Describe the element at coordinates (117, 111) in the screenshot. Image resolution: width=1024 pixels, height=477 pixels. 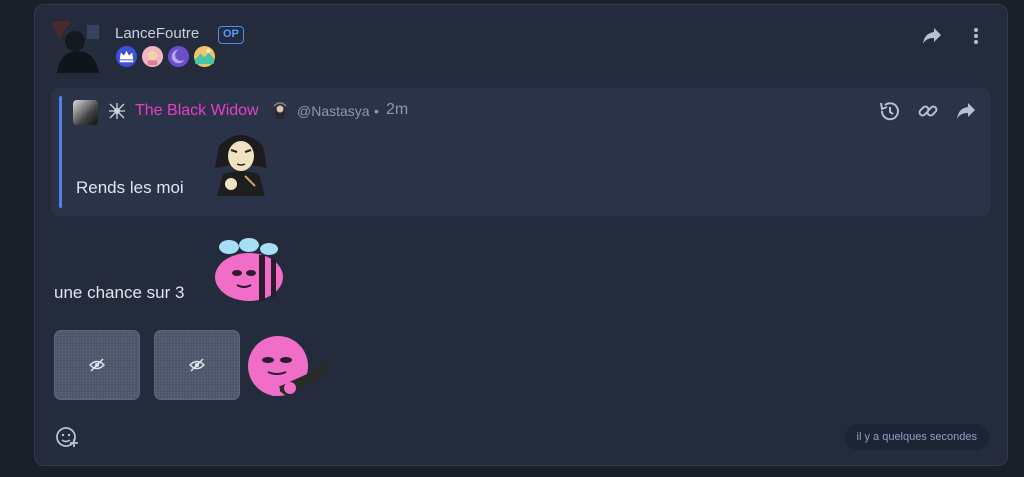
I see `spider-role-icon` at that location.